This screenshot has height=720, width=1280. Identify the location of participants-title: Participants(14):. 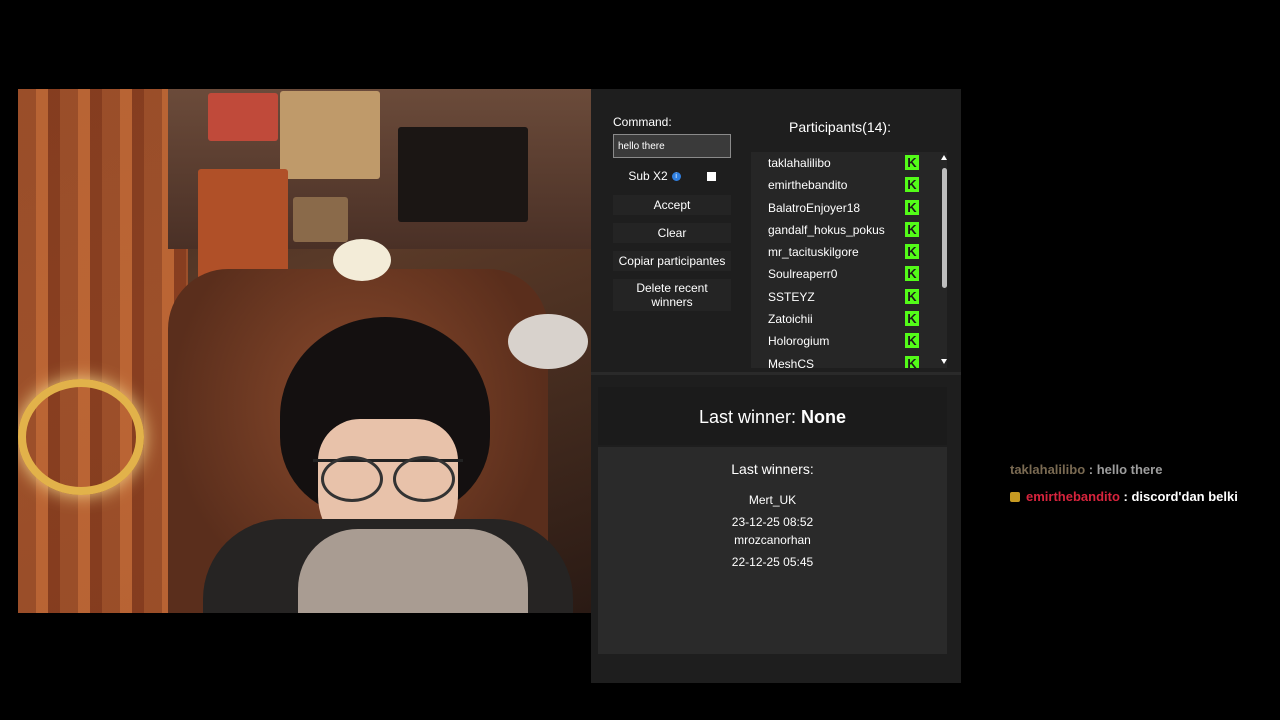
(840, 127).